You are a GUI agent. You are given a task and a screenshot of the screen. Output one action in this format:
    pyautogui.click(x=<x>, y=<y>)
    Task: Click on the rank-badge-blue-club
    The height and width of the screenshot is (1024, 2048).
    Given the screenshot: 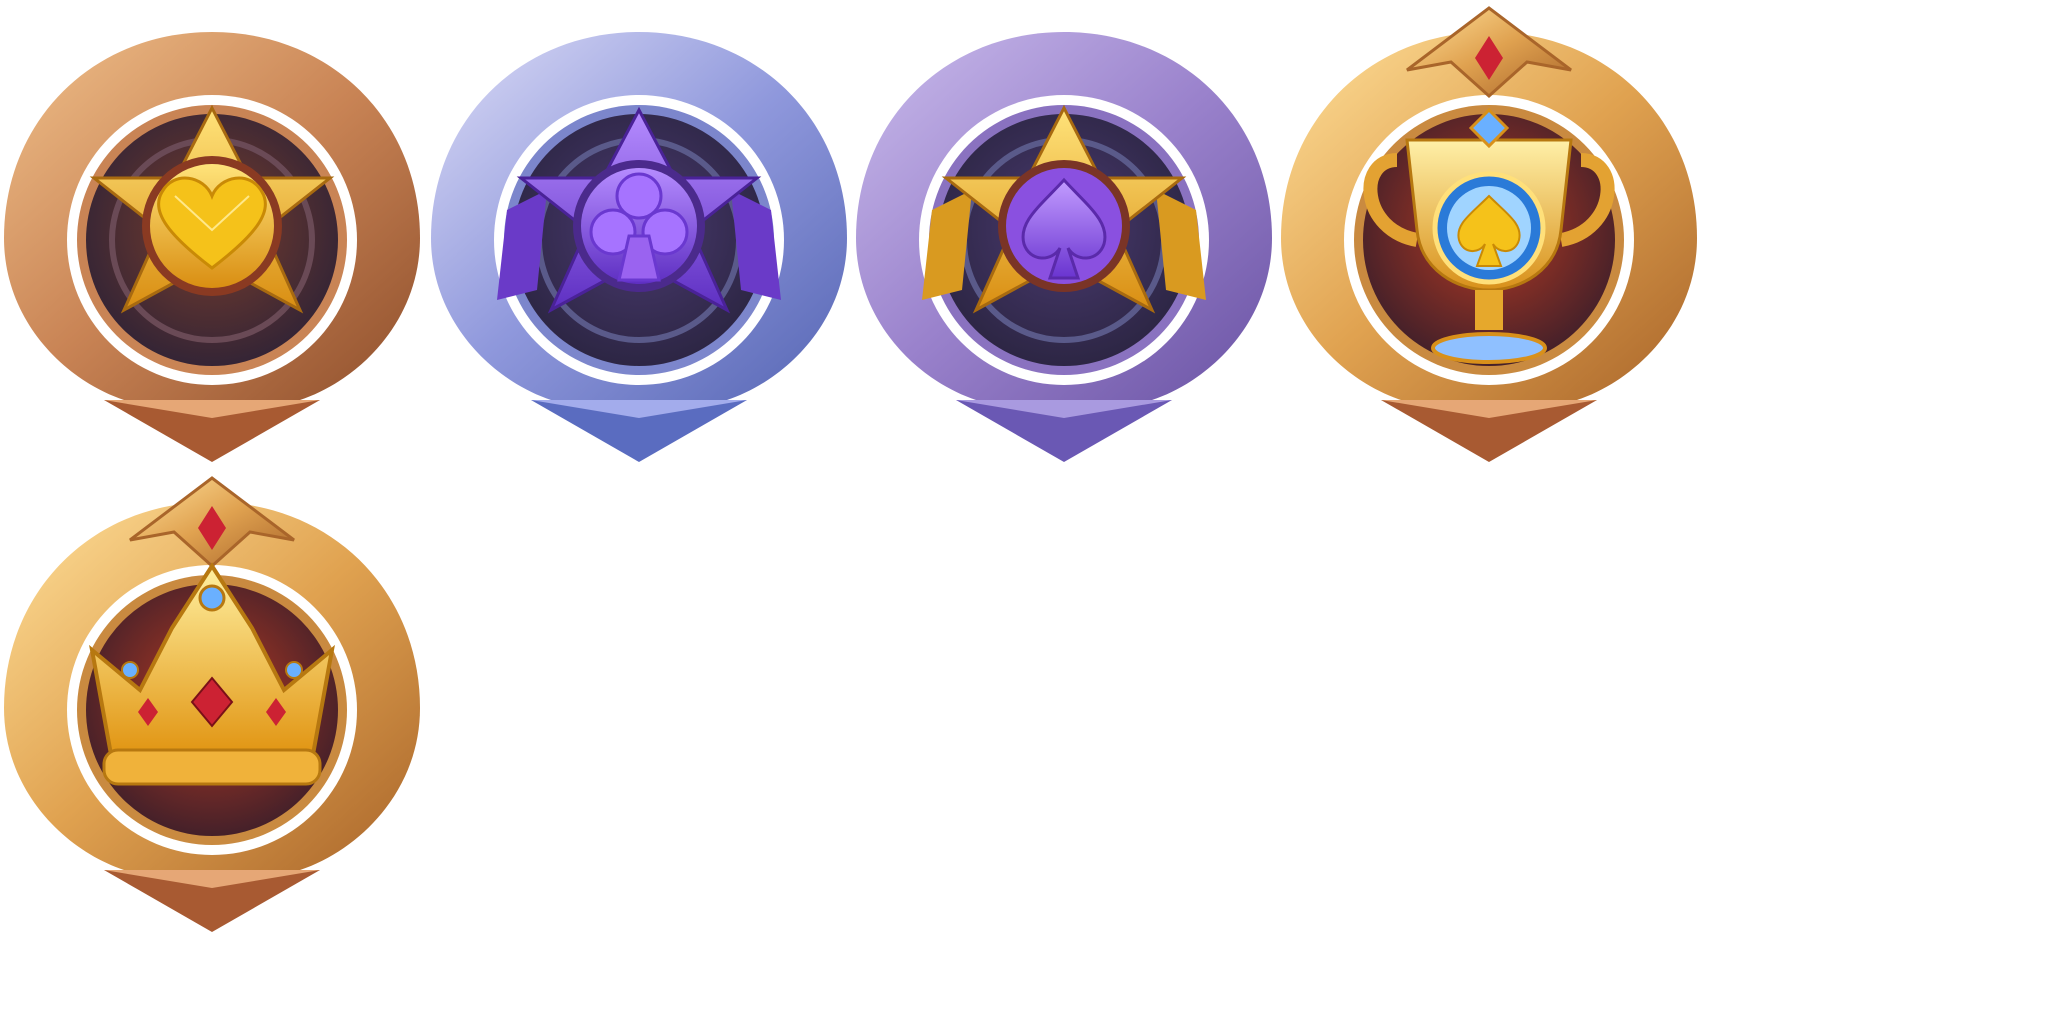 What is the action you would take?
    pyautogui.click(x=639, y=235)
    